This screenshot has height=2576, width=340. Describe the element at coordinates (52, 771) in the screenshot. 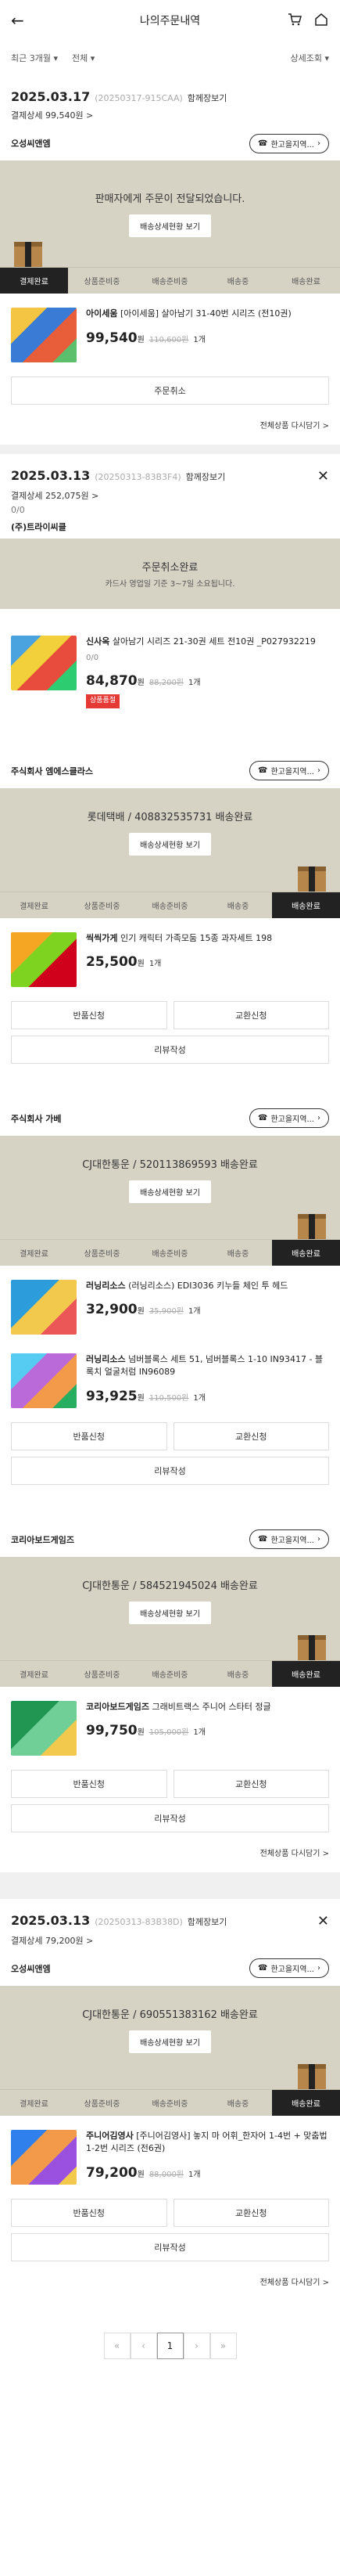

I see `seller-name: 주식회사 엠에스클라스` at that location.